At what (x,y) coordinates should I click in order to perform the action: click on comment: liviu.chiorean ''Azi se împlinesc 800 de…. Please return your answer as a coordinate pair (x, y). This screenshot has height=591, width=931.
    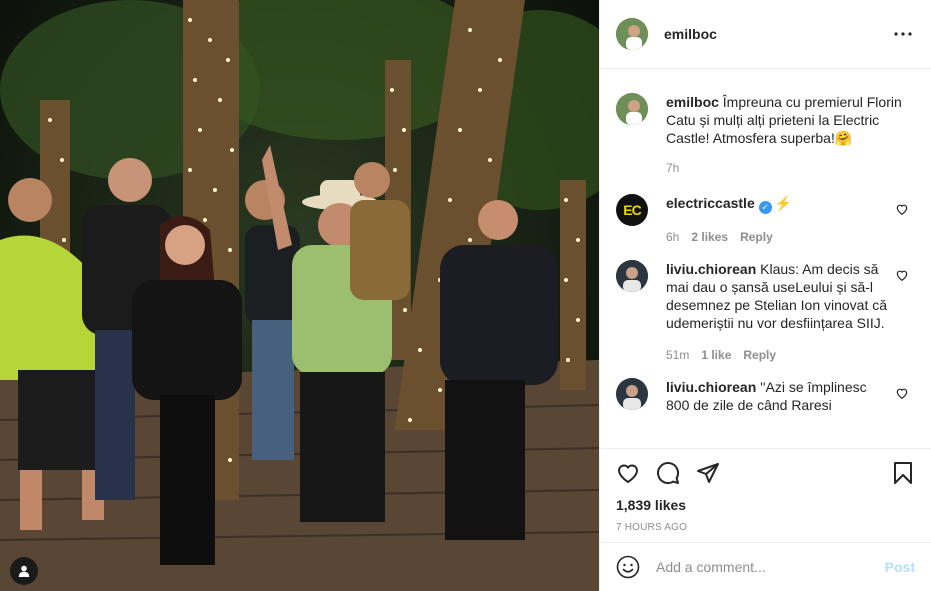
    Looking at the image, I should click on (765, 396).